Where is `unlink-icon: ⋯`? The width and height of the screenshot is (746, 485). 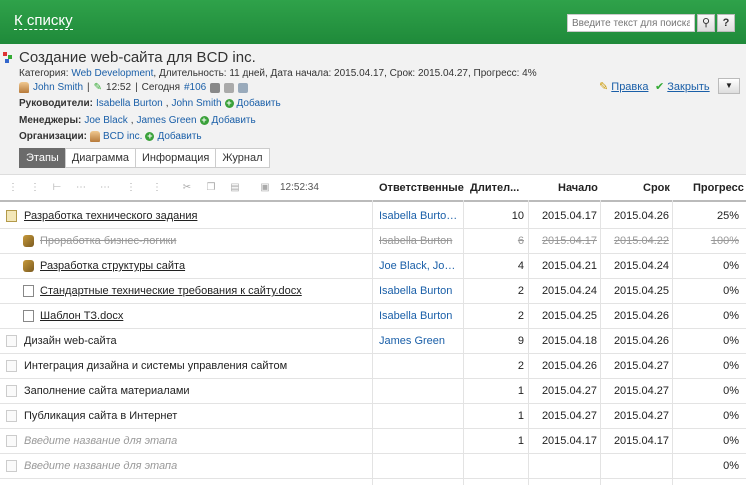
unlink-icon: ⋯ is located at coordinates (105, 188).